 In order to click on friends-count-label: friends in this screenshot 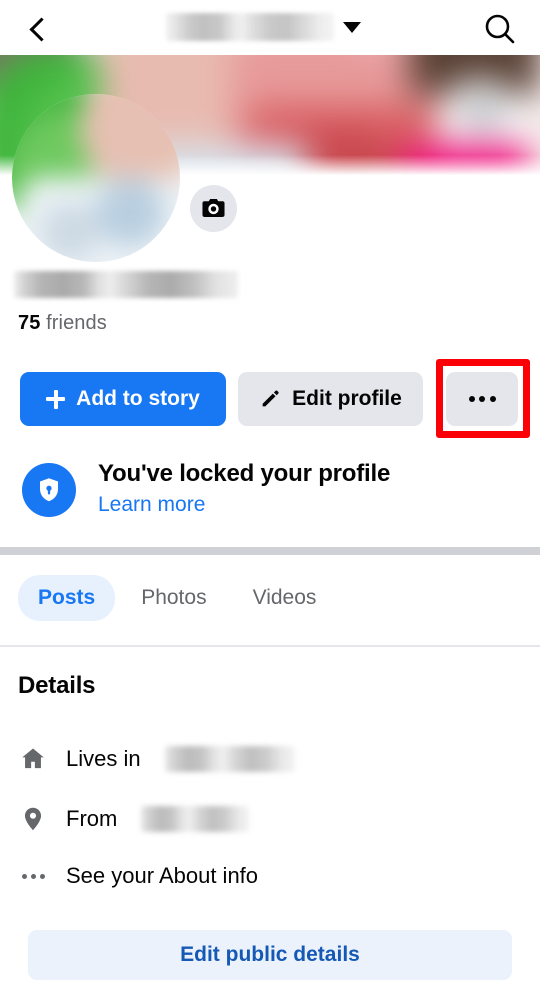, I will do `click(76, 323)`.